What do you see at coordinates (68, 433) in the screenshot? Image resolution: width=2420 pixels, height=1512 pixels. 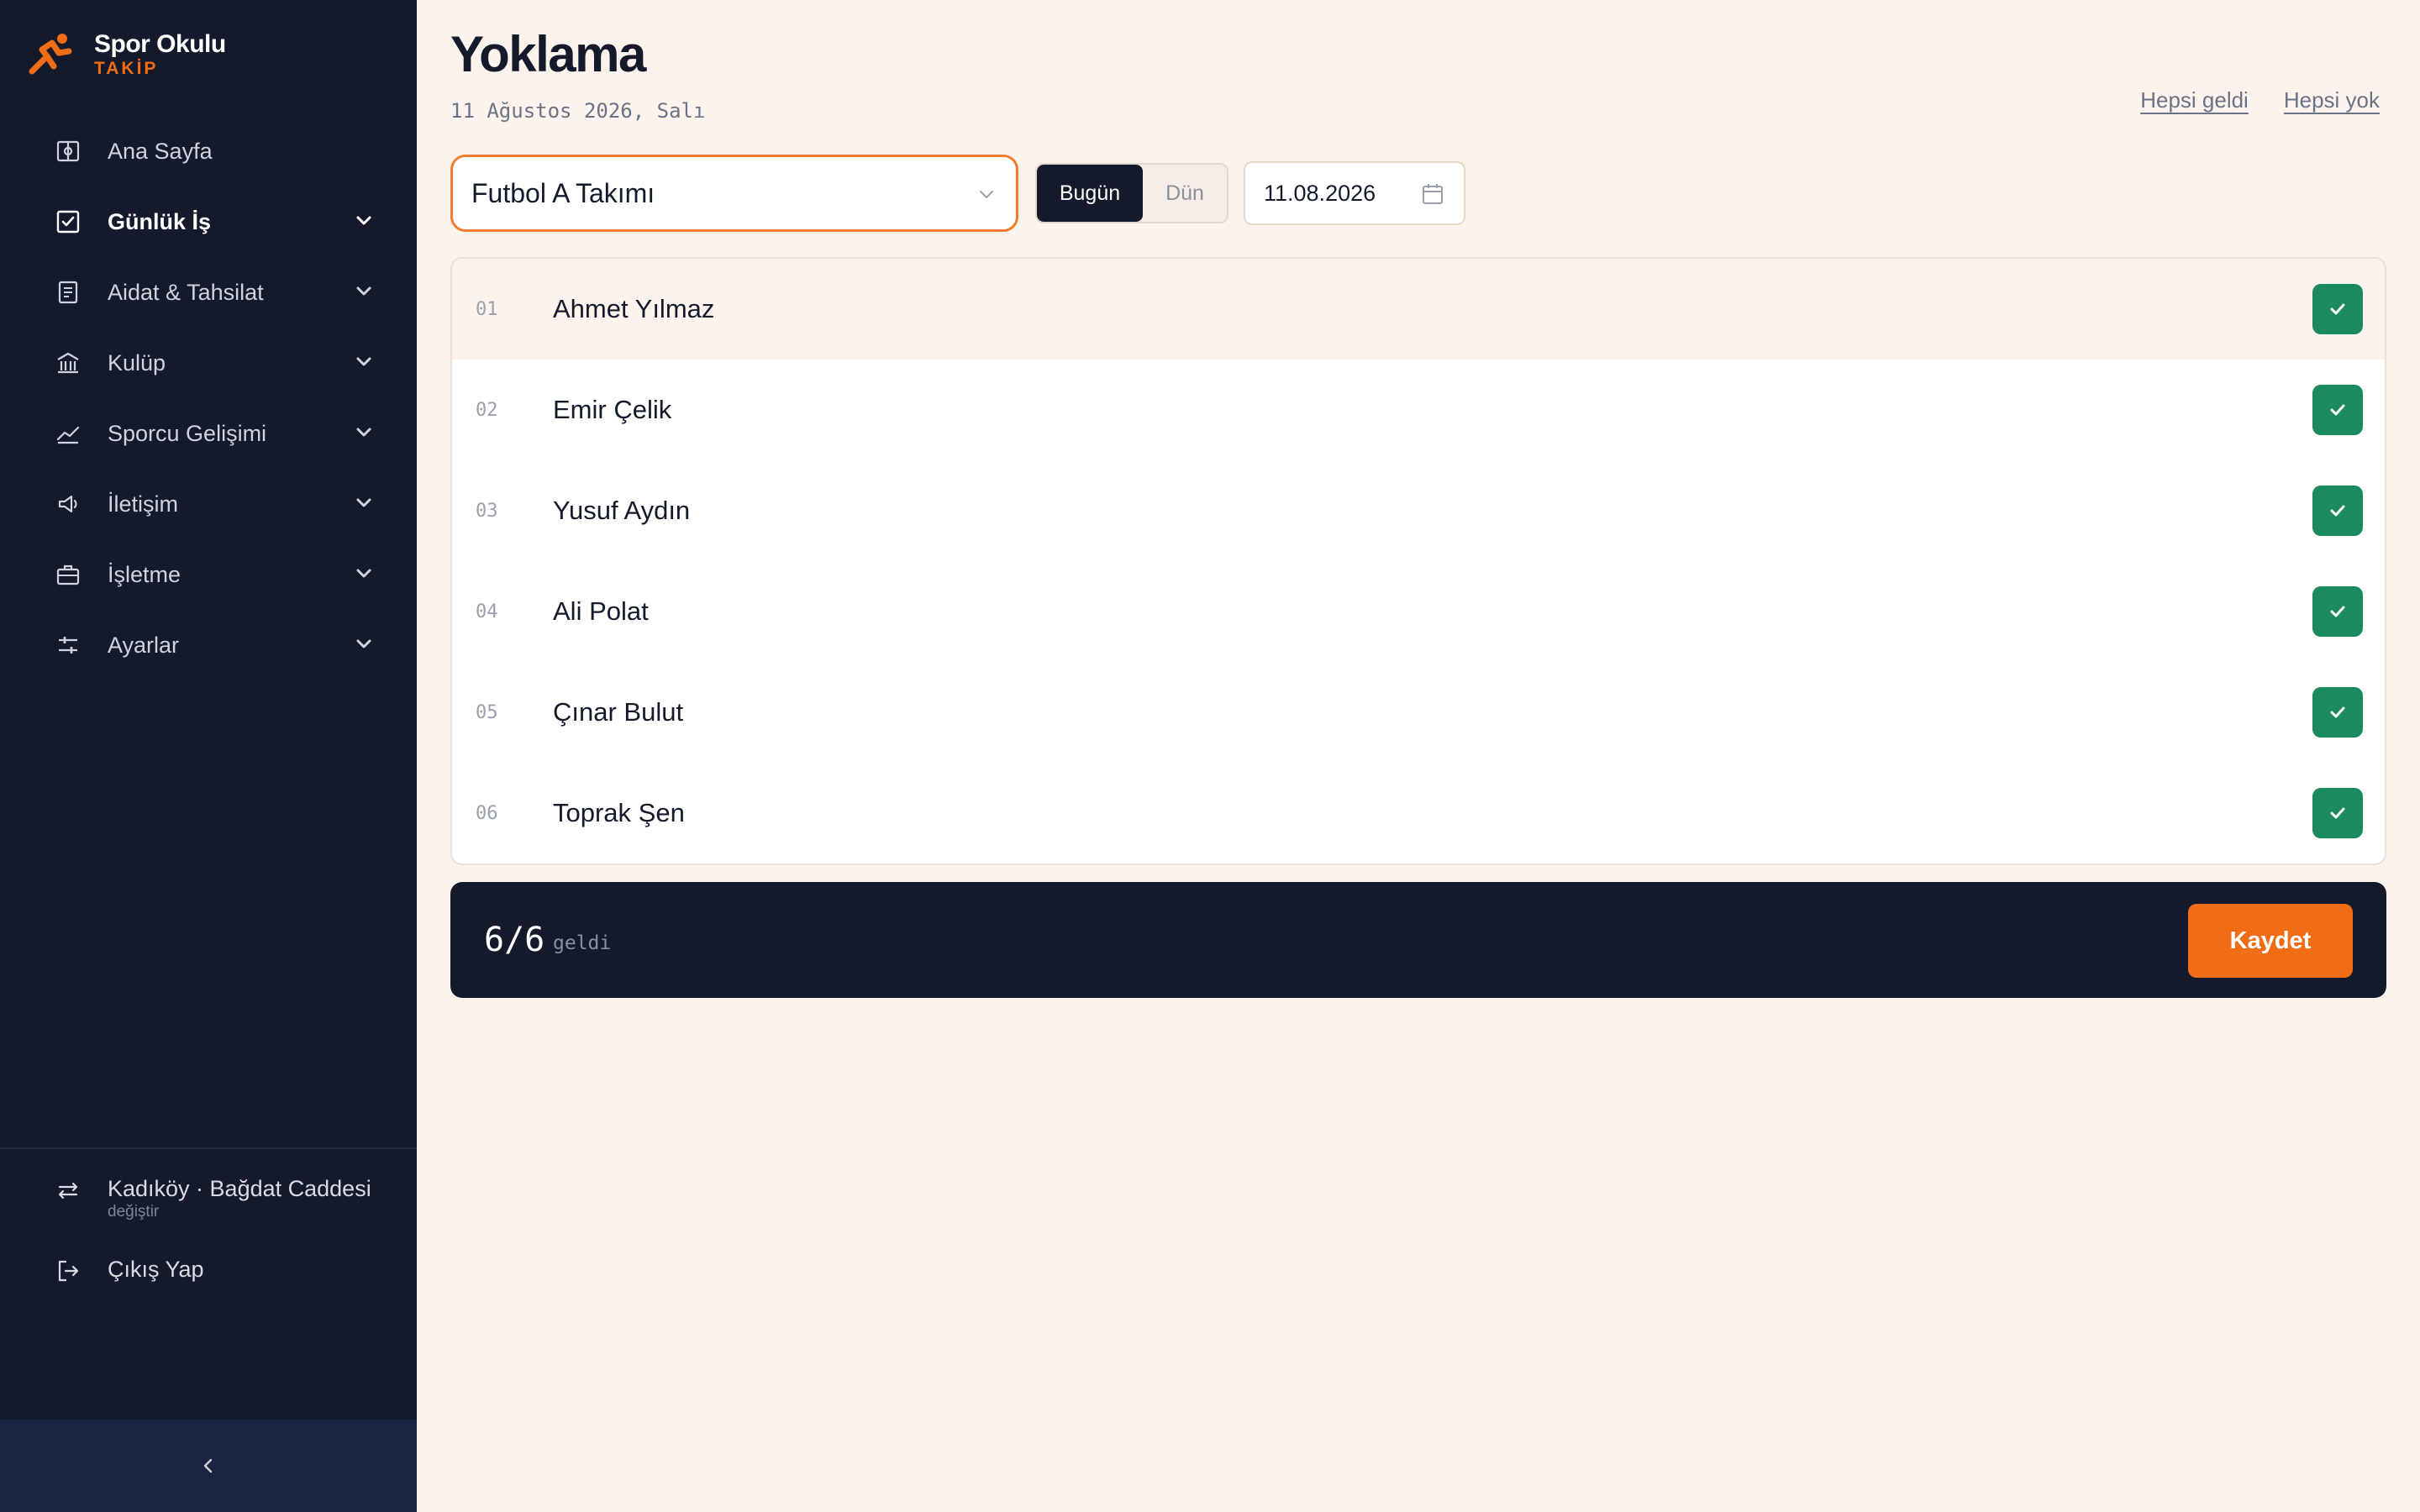 I see `chart-line-icon` at bounding box center [68, 433].